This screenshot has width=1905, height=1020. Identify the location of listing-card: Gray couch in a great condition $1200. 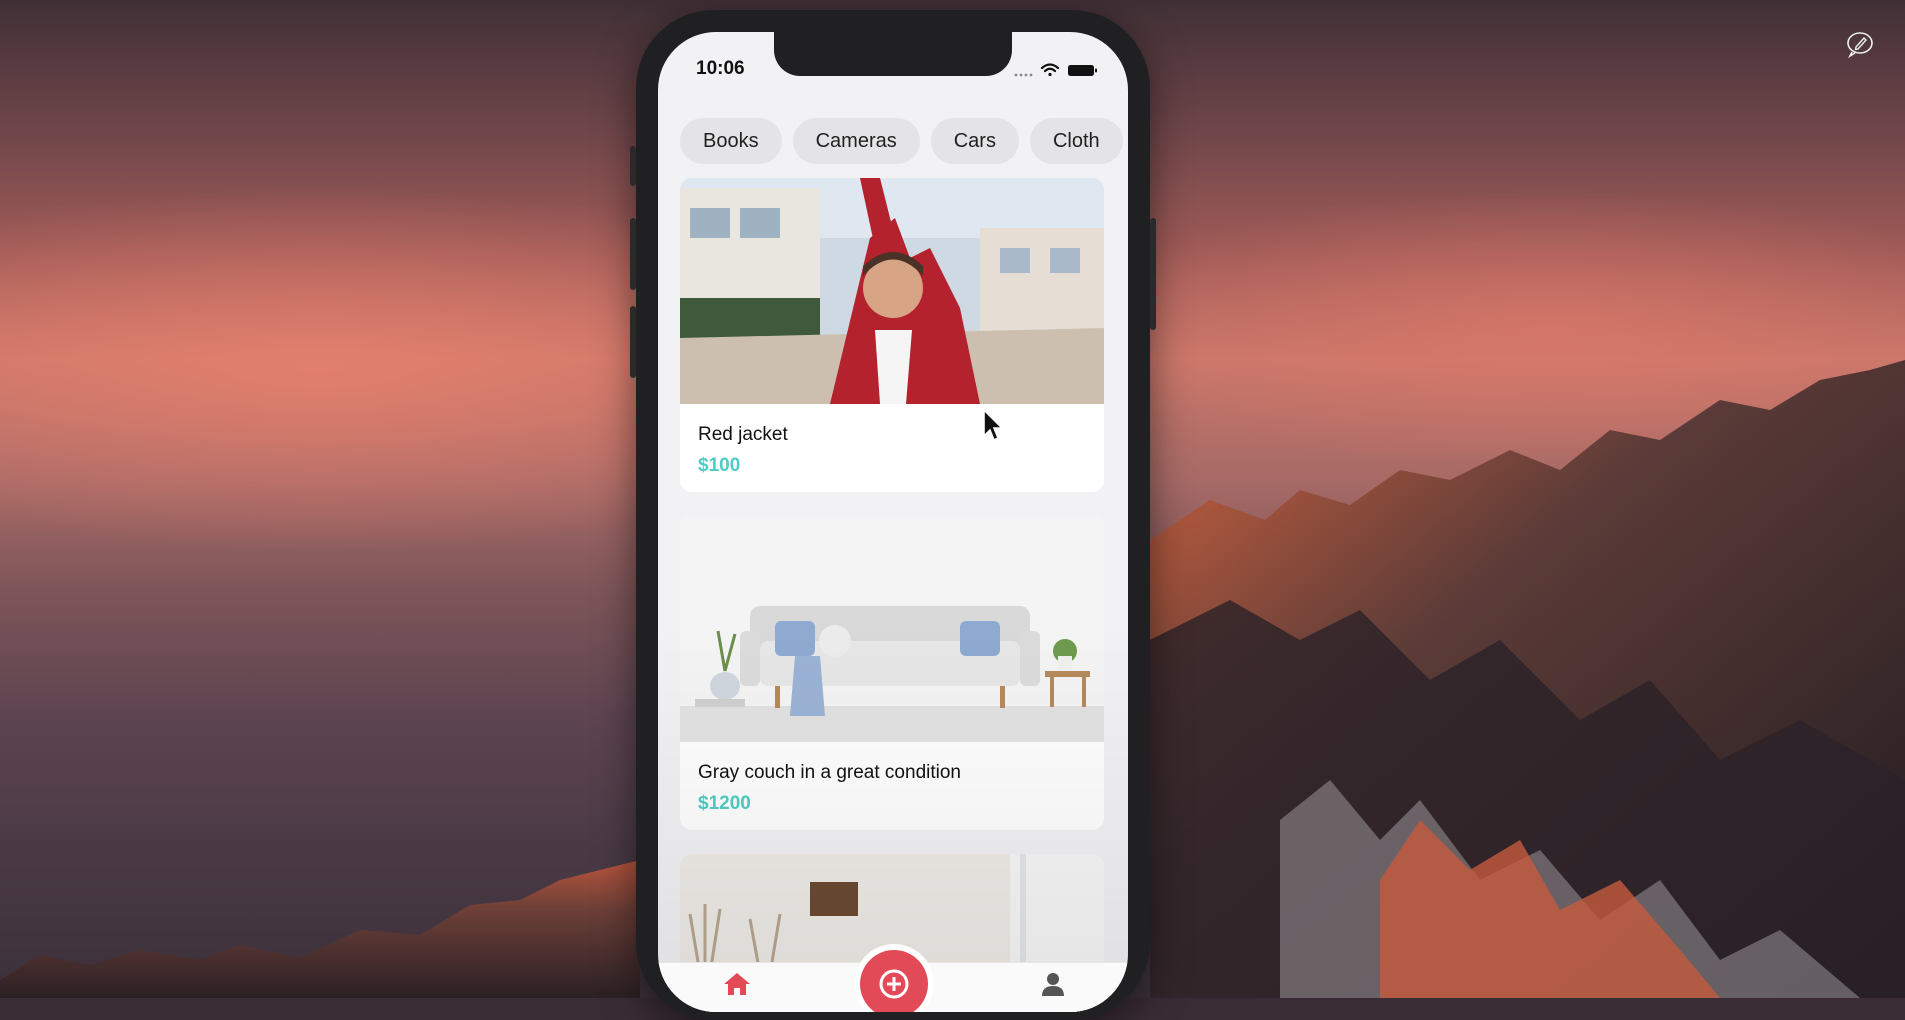
(892, 673).